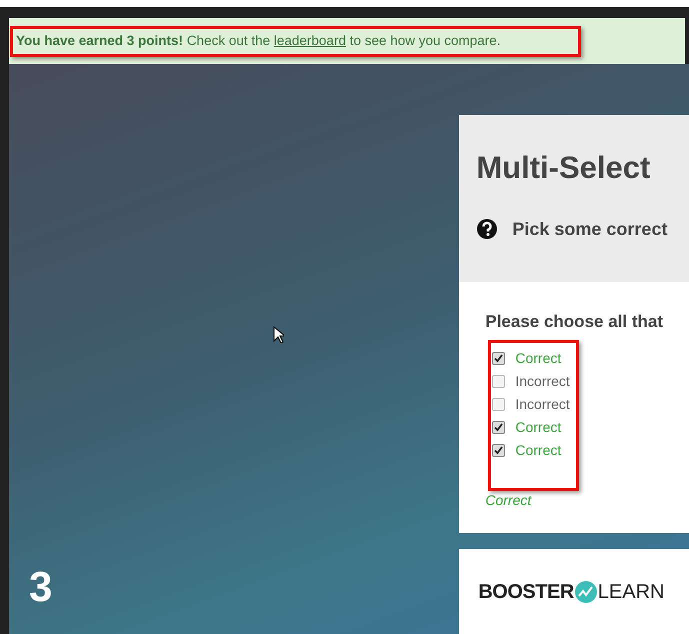 The width and height of the screenshot is (689, 634). I want to click on quiz-title: Multi-Select, so click(564, 168).